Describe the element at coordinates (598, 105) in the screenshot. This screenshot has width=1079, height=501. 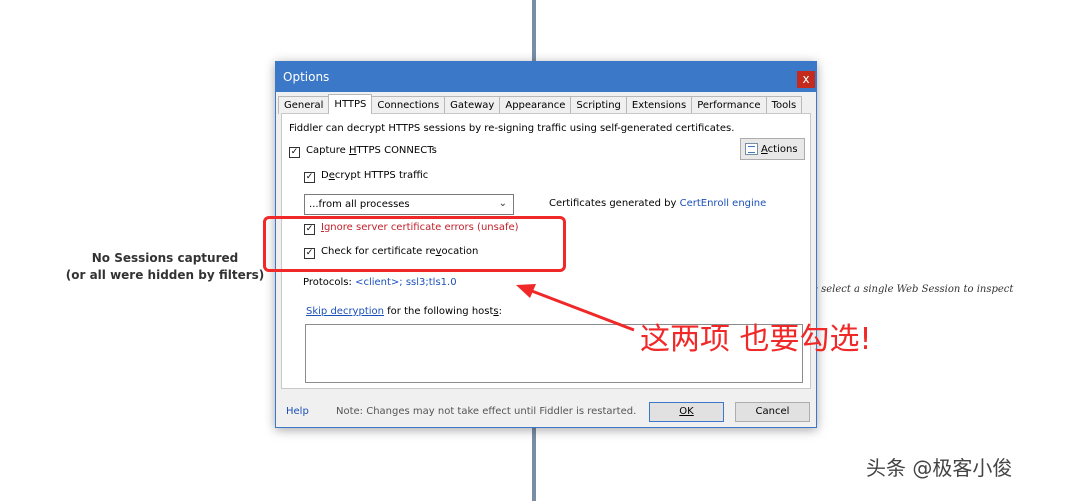
I see `tab-scripting: Scripting` at that location.